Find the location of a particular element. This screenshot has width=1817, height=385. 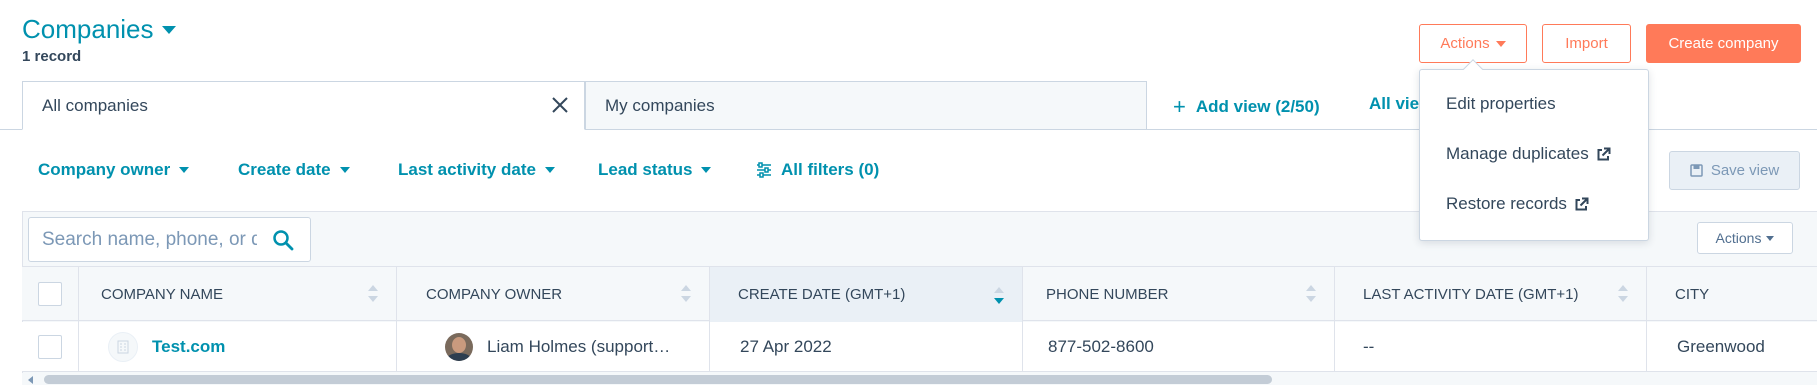

record-count: 1 record is located at coordinates (52, 56).